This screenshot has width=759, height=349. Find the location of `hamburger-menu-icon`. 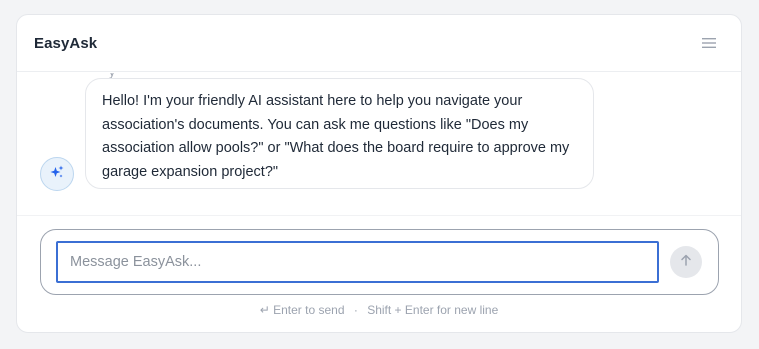

hamburger-menu-icon is located at coordinates (709, 43).